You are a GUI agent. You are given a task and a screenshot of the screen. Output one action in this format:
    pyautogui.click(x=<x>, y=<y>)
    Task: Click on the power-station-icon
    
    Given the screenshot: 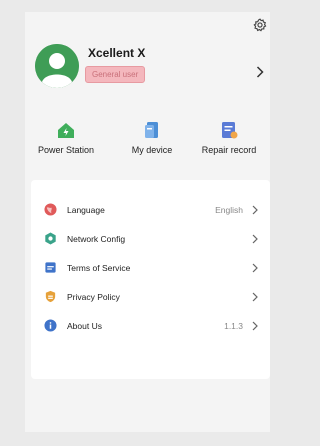 What is the action you would take?
    pyautogui.click(x=66, y=130)
    